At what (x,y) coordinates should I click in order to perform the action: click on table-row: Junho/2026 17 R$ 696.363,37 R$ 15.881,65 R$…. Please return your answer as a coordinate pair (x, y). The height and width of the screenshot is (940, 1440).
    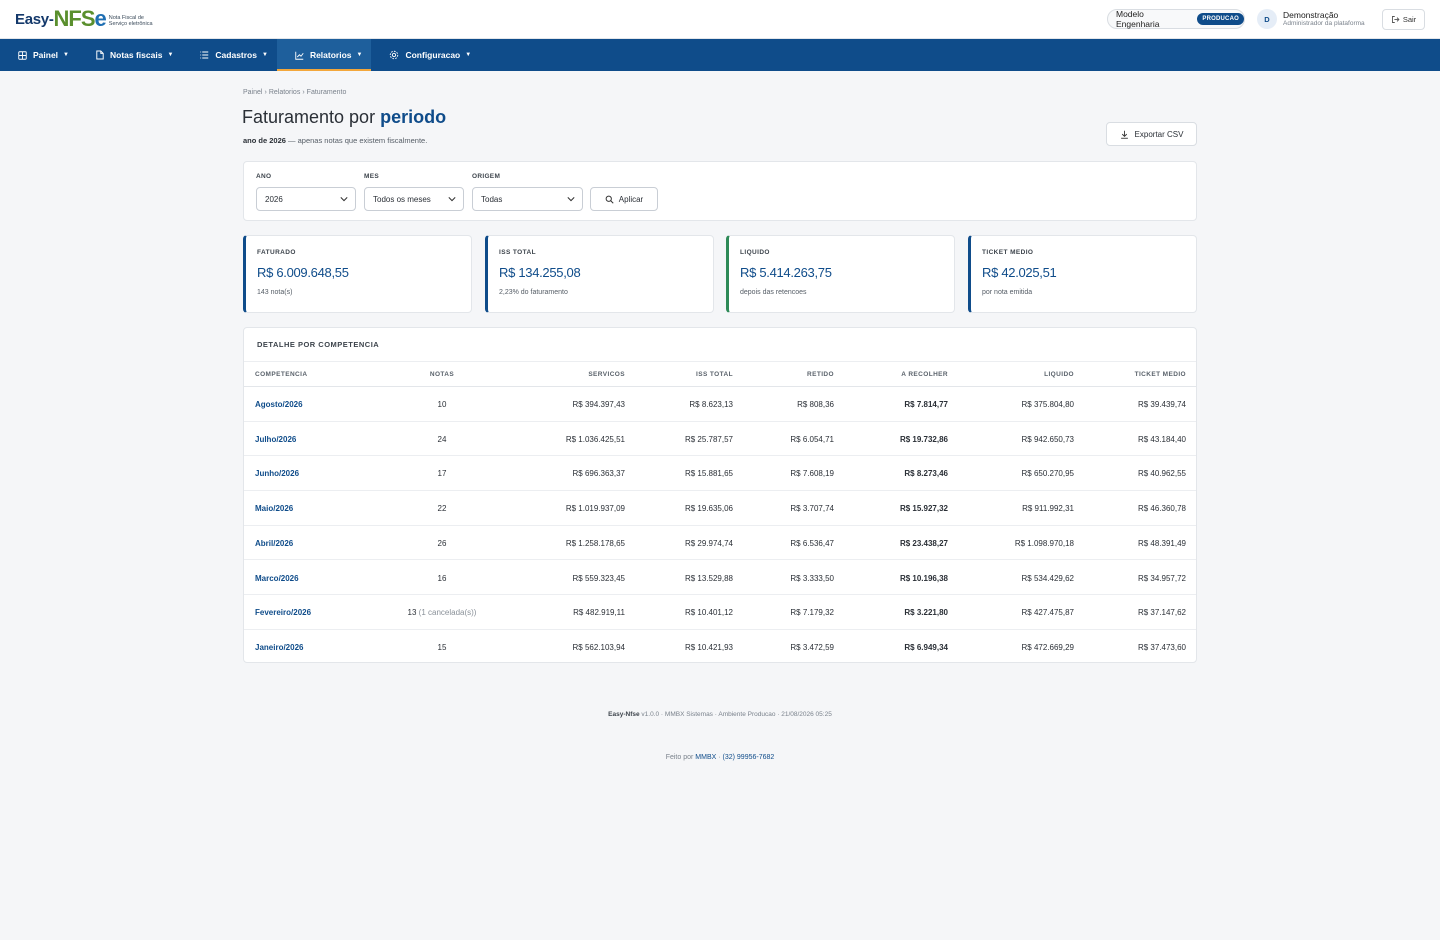
    Looking at the image, I should click on (720, 474).